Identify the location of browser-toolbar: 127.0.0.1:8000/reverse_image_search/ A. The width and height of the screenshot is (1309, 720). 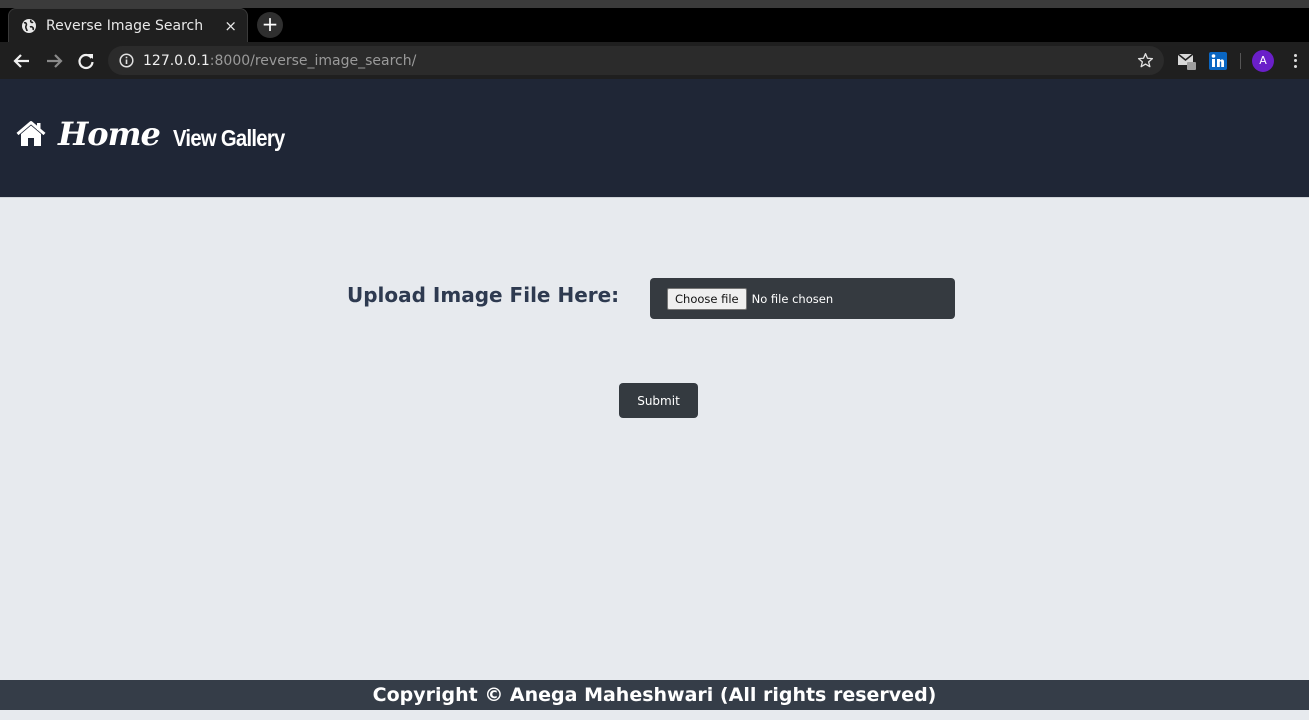
(654, 60).